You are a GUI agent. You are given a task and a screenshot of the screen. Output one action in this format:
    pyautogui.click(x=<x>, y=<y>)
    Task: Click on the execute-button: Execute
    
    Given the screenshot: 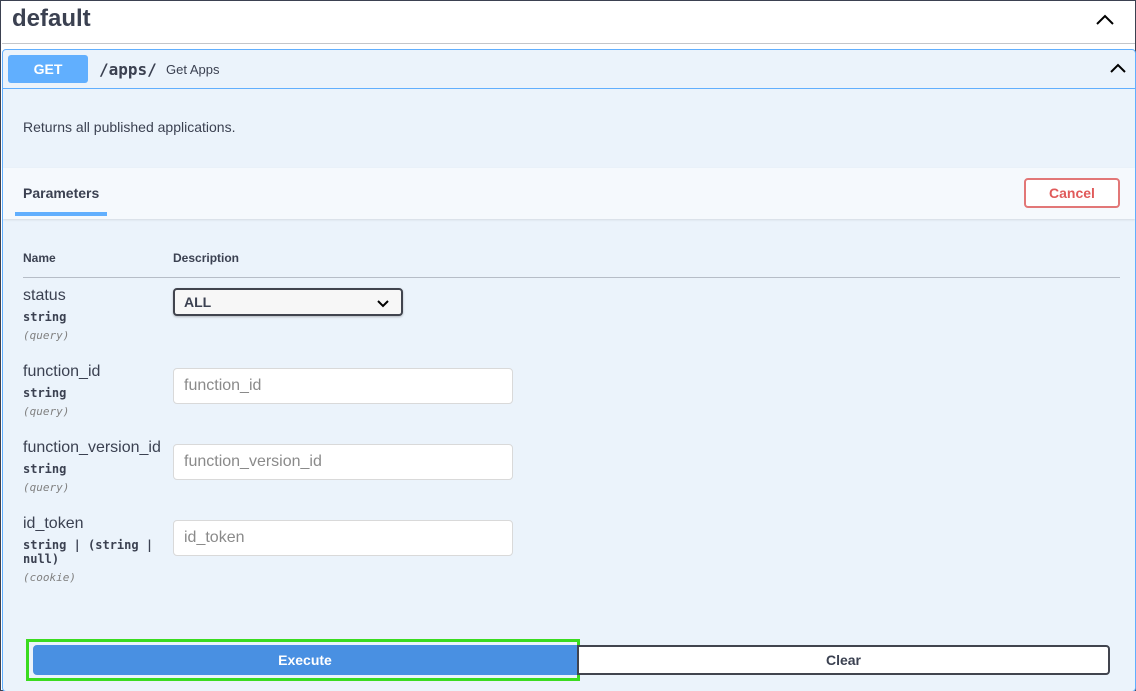 What is the action you would take?
    pyautogui.click(x=305, y=660)
    